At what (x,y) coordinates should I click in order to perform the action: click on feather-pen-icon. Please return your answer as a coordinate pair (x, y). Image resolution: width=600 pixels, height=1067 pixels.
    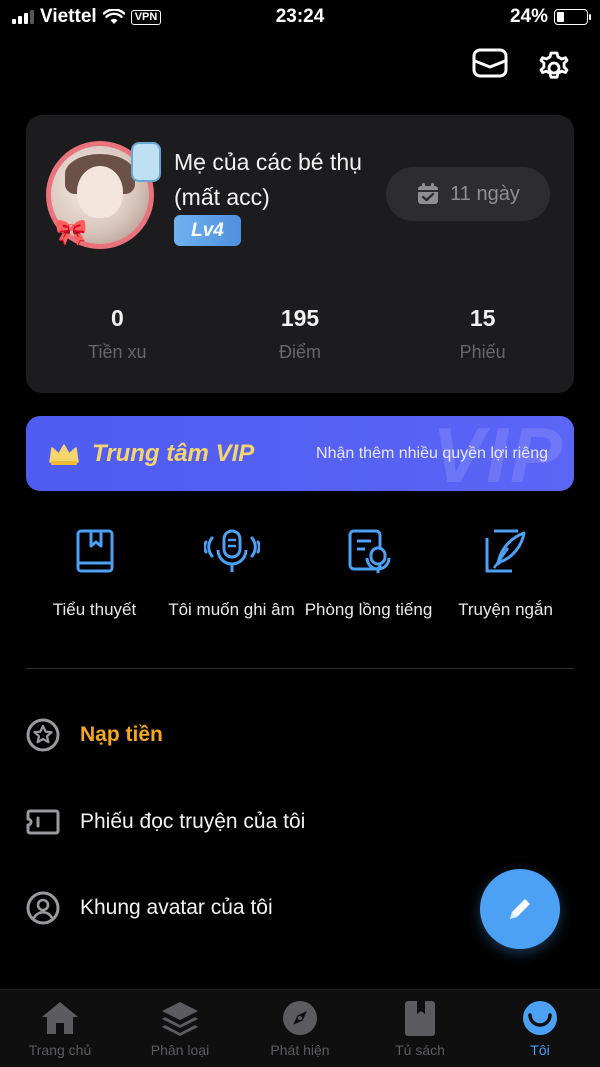
    Looking at the image, I should click on (505, 551).